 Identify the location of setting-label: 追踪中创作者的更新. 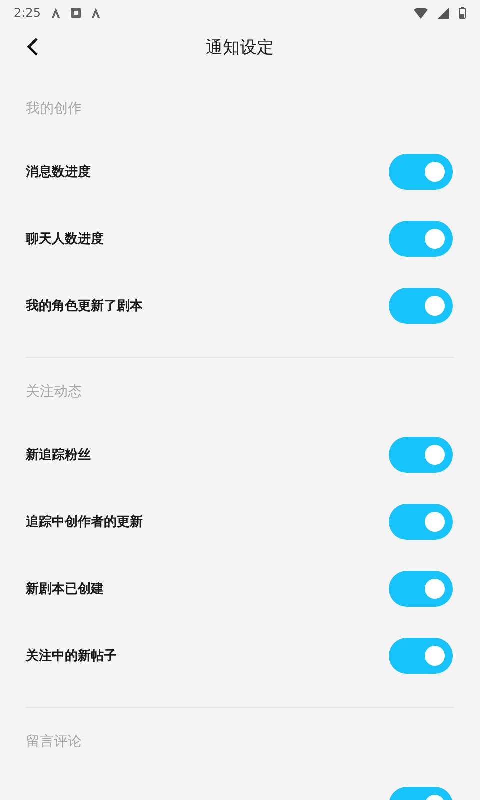
(84, 522).